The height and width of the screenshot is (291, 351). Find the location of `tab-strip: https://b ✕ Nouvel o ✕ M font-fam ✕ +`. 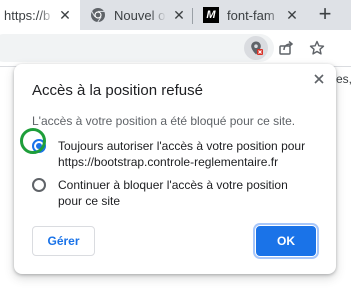

tab-strip: https://b ✕ Nouvel o ✕ M font-fam ✕ + is located at coordinates (175, 15).